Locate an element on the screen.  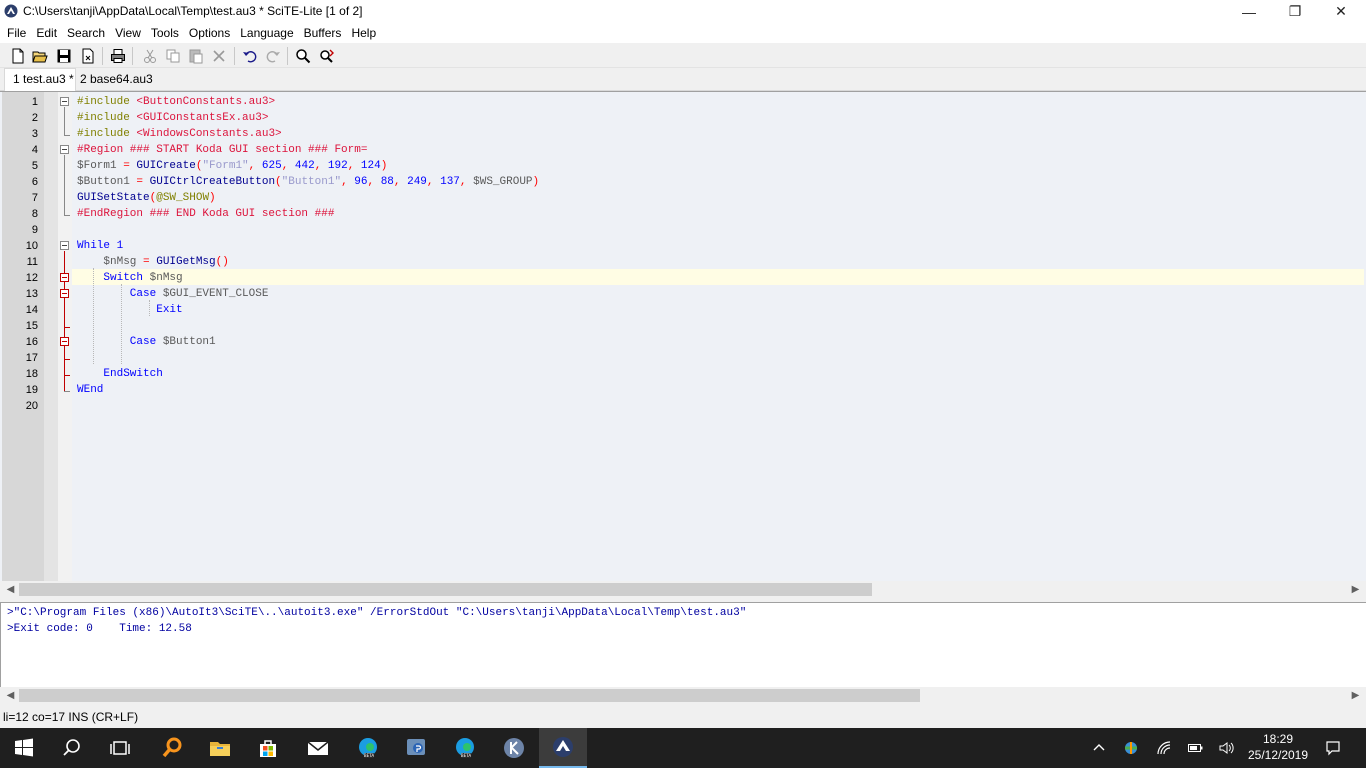
code-token: , is located at coordinates (374, 182).